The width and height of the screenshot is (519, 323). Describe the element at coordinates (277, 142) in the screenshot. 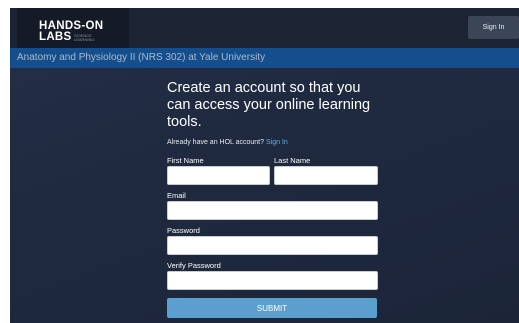

I see `sign-in-link: Sign In` at that location.